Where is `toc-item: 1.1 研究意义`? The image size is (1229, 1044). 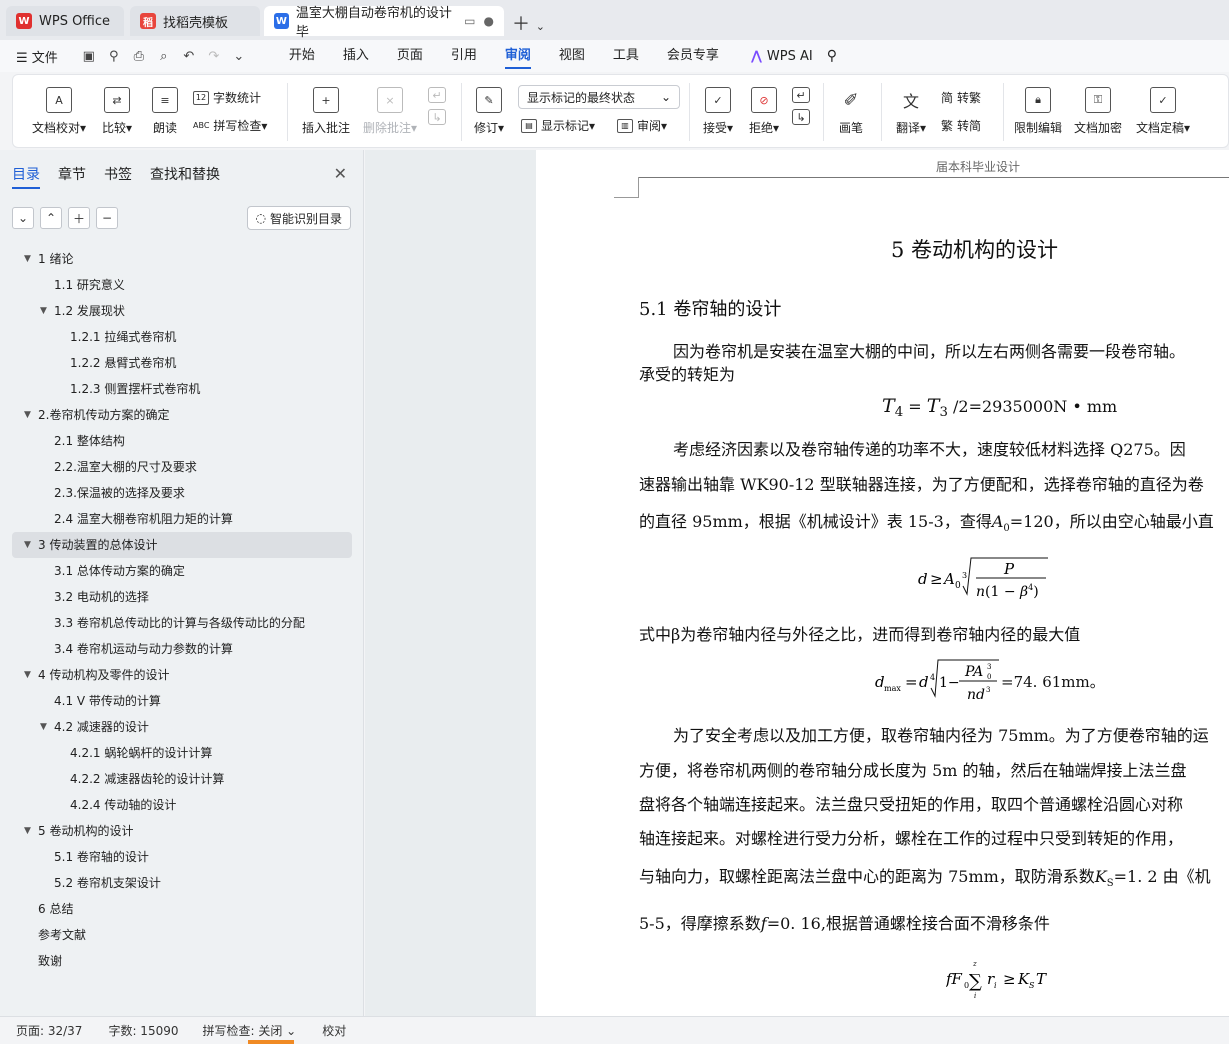
toc-item: 1.1 研究意义 is located at coordinates (182, 285).